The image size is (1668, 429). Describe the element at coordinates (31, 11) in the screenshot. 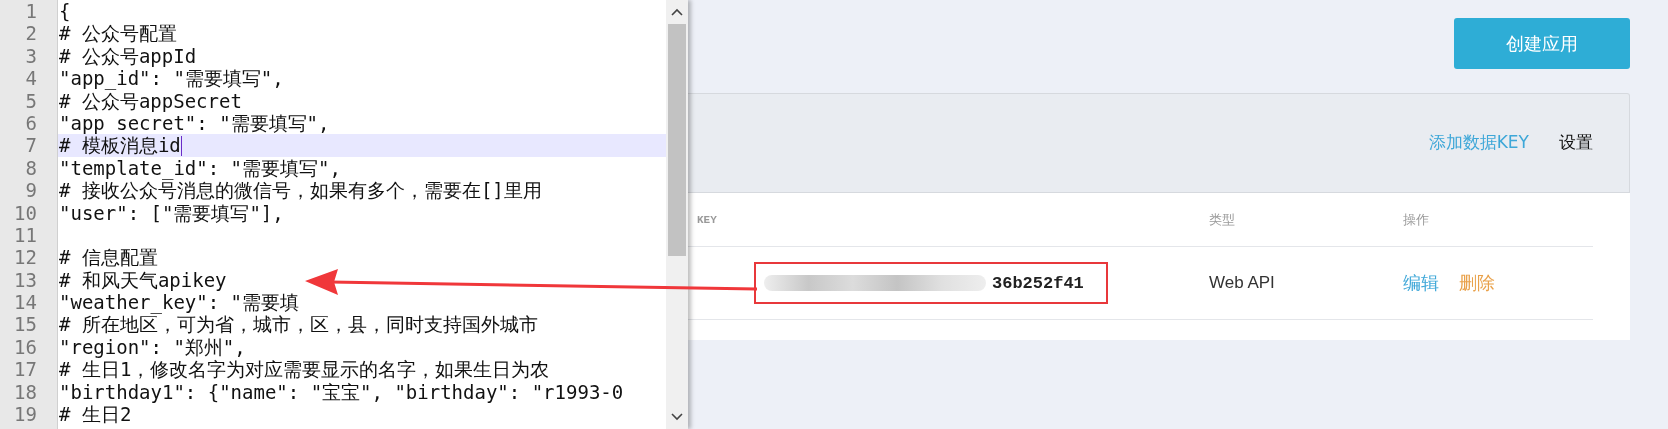

I see `line-number: 1` at that location.